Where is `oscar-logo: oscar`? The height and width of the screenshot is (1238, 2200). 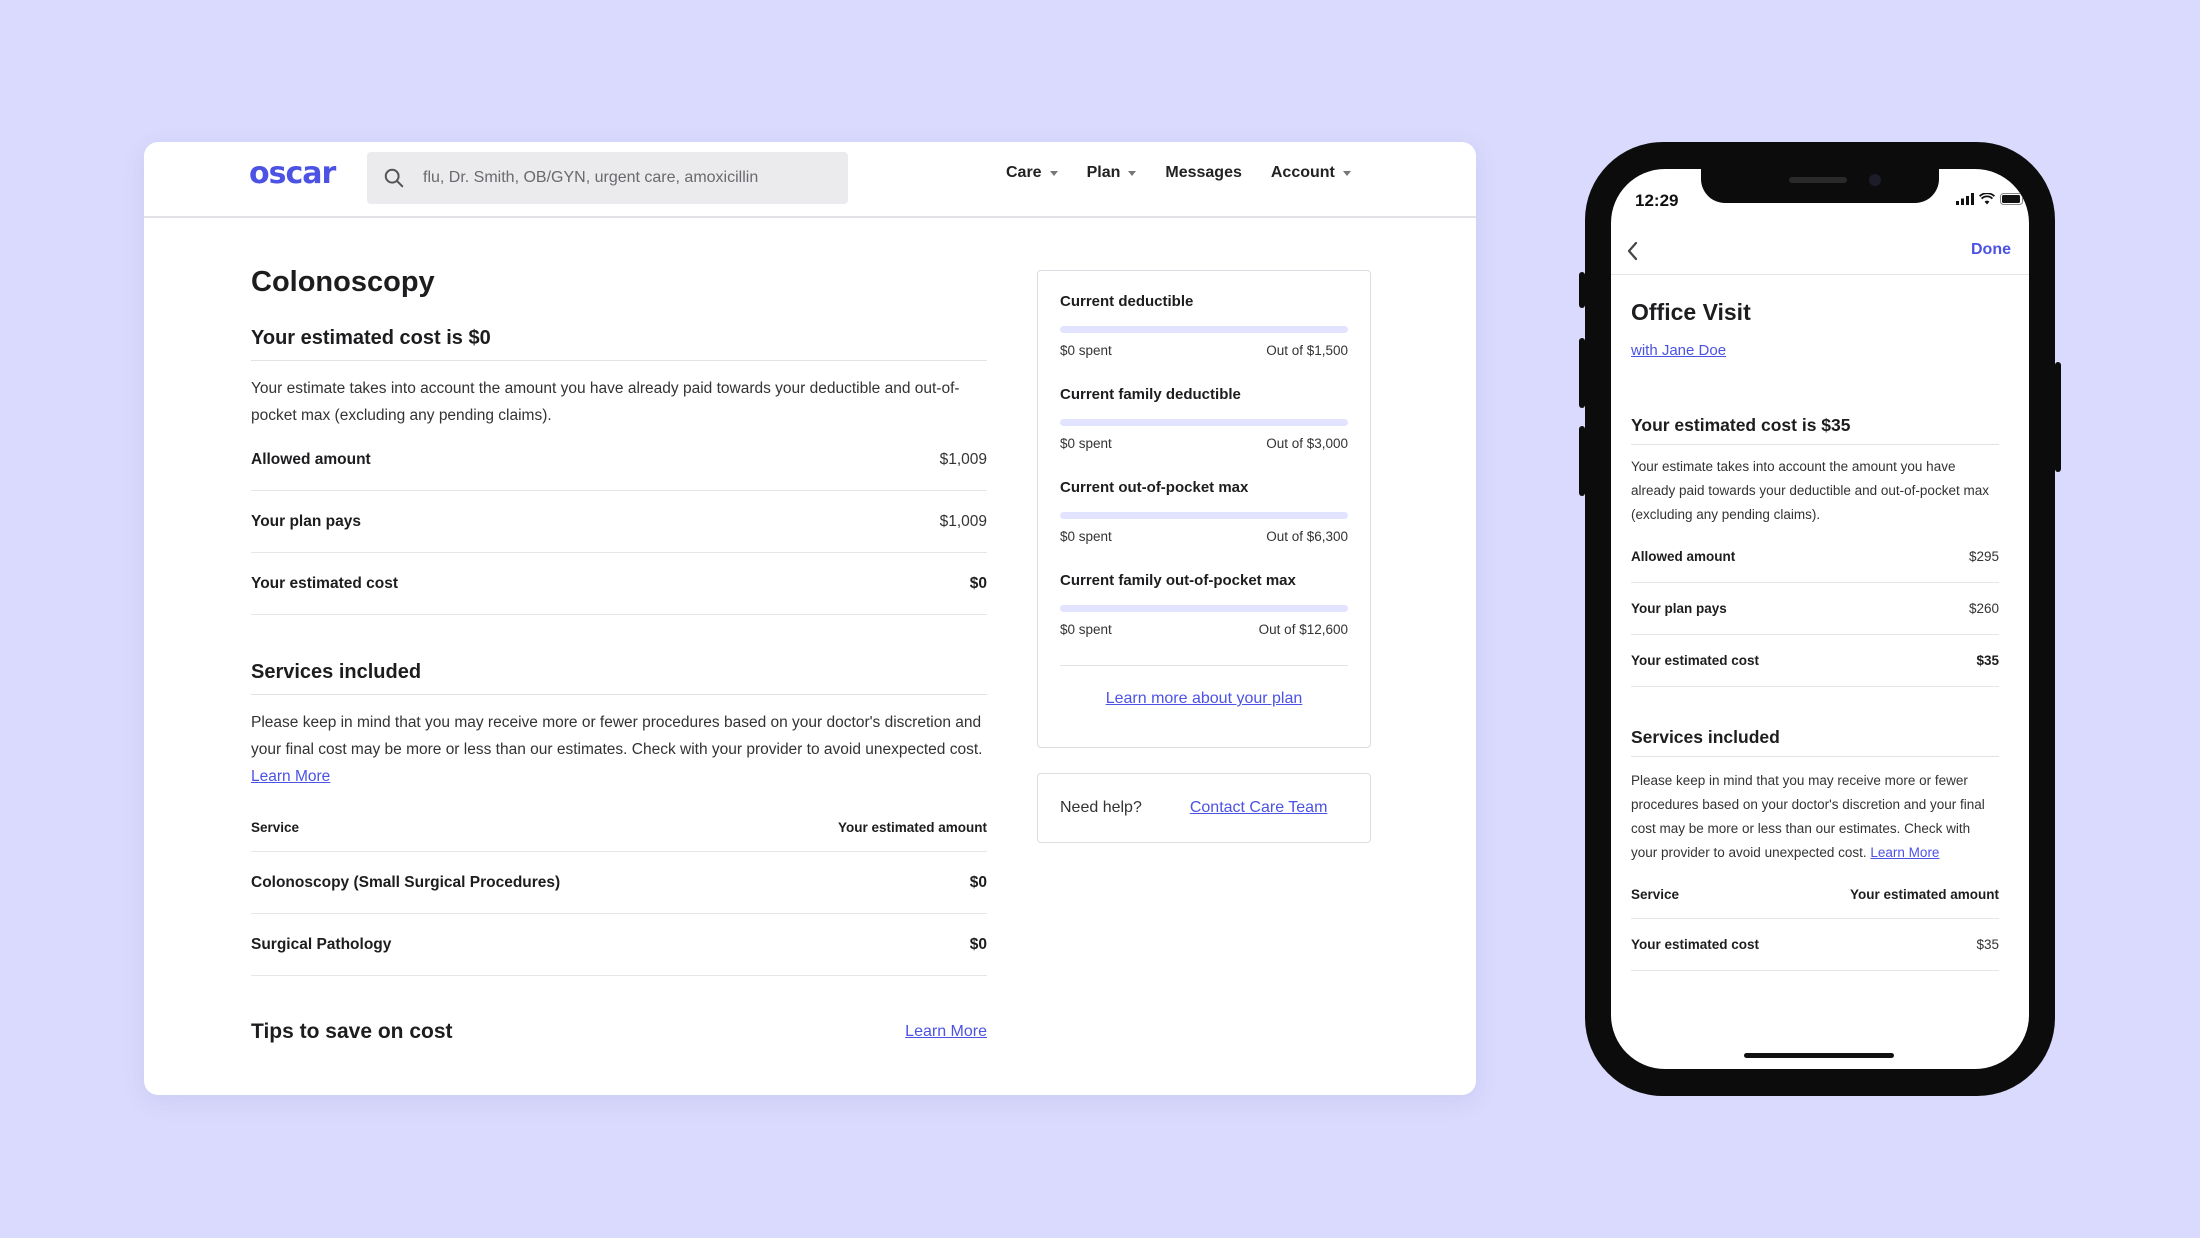 oscar-logo: oscar is located at coordinates (292, 173).